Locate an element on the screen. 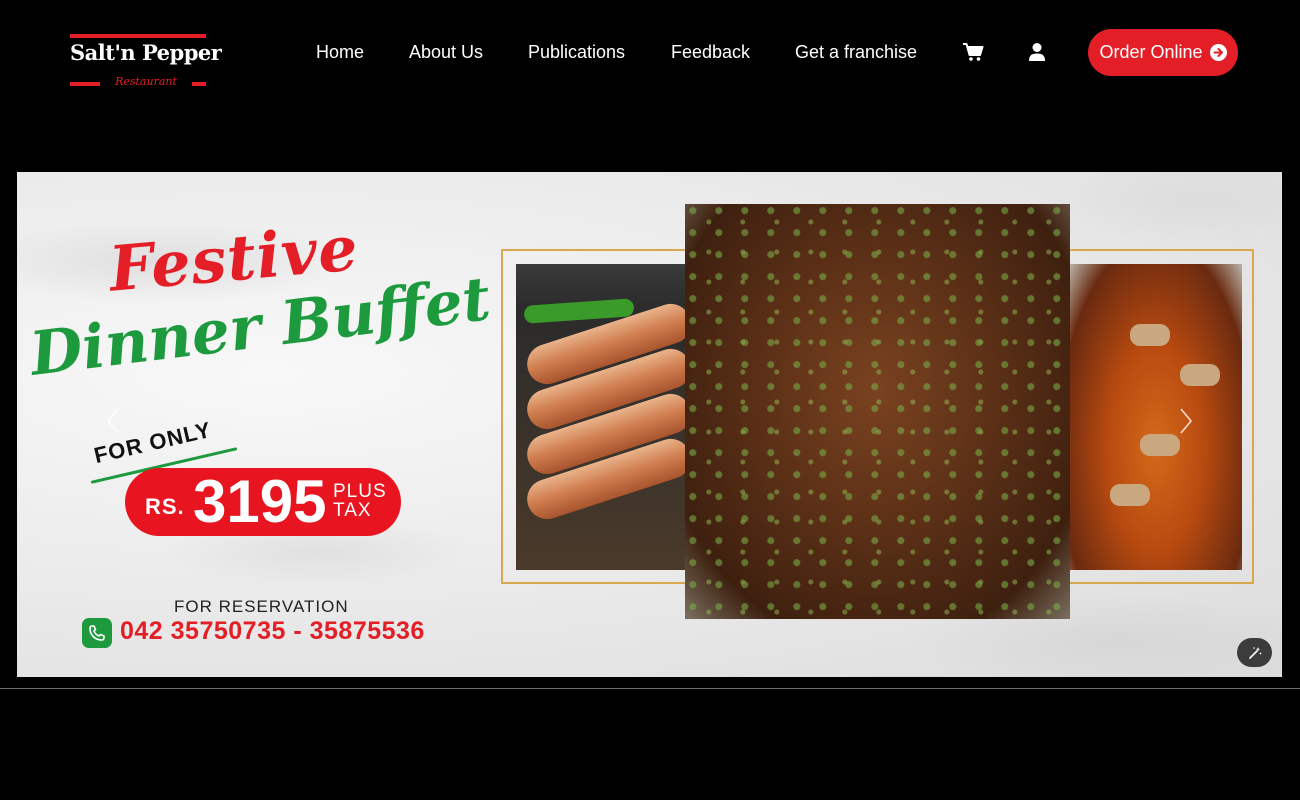 The height and width of the screenshot is (800, 1300). price-badge: RS. 3195 PLUS TAX is located at coordinates (263, 502).